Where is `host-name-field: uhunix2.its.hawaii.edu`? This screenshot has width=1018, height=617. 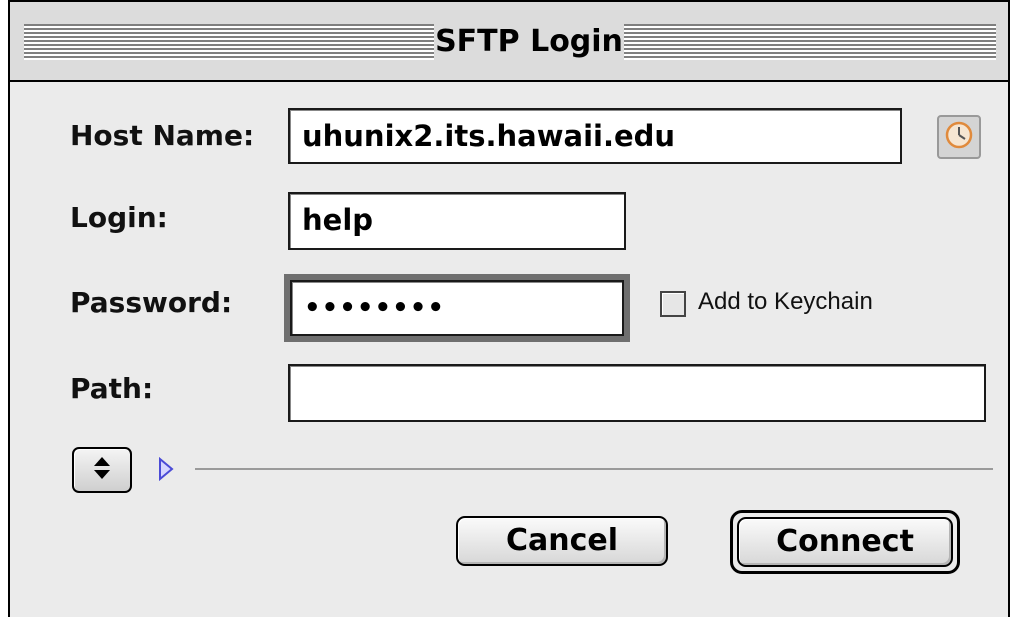 host-name-field: uhunix2.its.hawaii.edu is located at coordinates (595, 136).